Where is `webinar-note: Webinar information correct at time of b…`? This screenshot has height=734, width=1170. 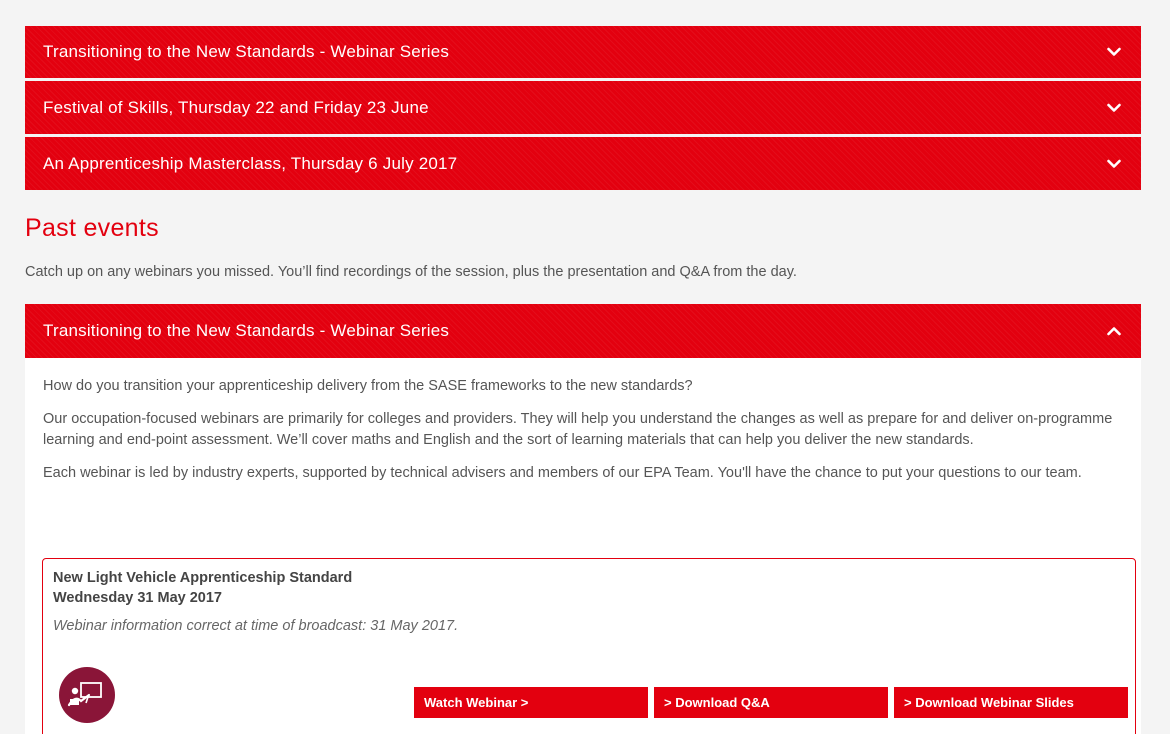 webinar-note: Webinar information correct at time of b… is located at coordinates (256, 626).